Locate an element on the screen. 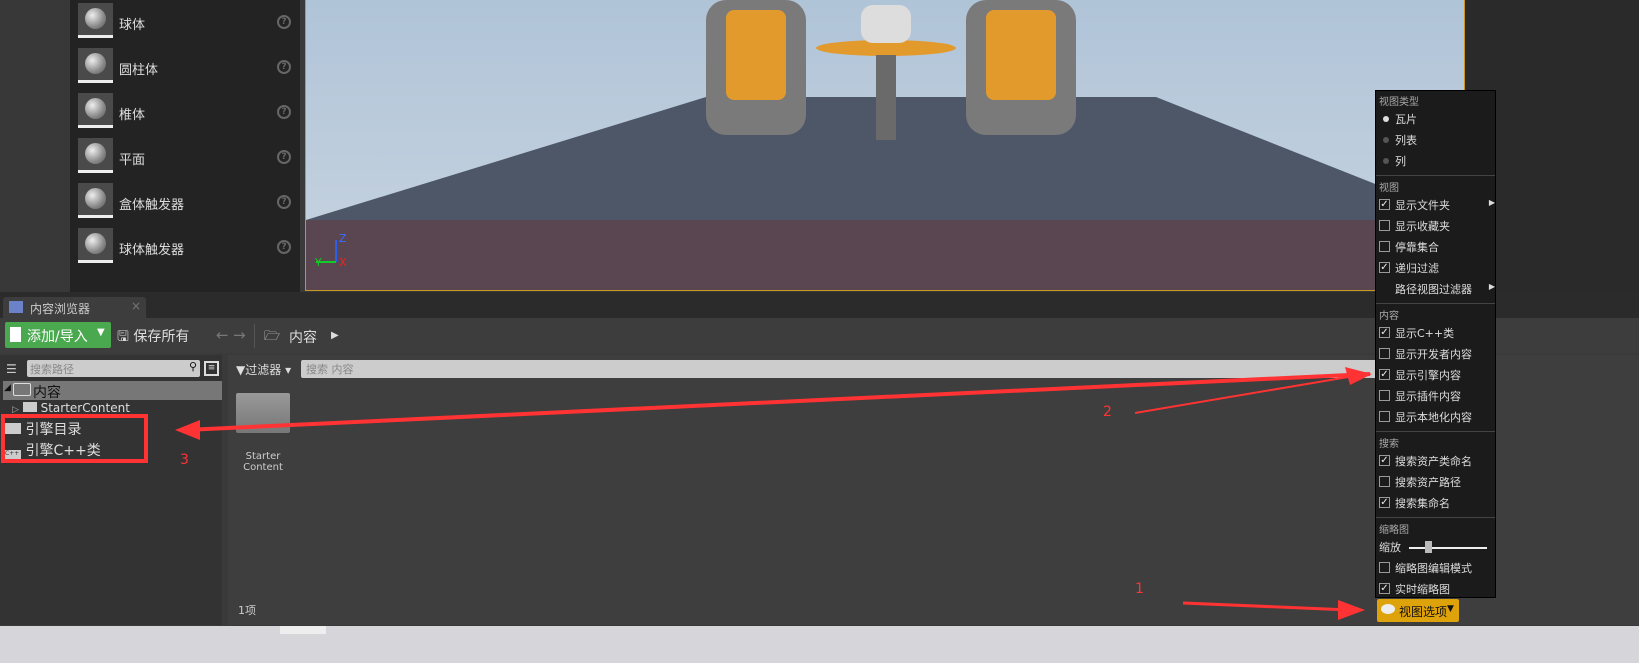  annotation-label-2: 2 is located at coordinates (1107, 412).